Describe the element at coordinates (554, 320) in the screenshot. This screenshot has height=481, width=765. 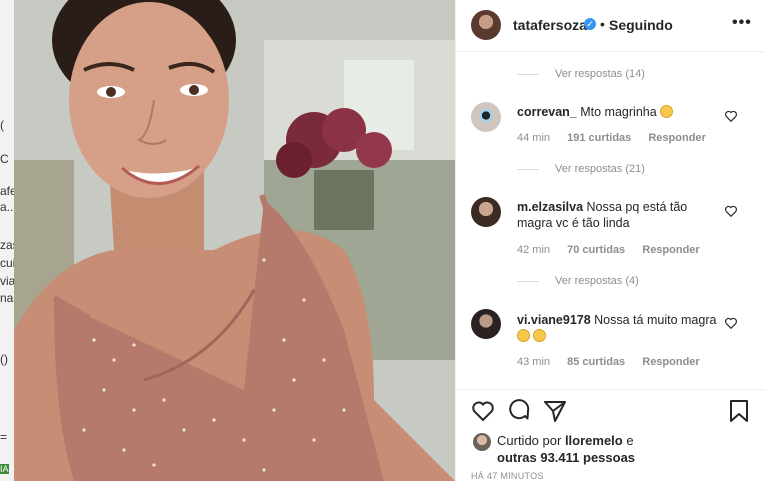
I see `commenter-username: vi.viane9178` at that location.